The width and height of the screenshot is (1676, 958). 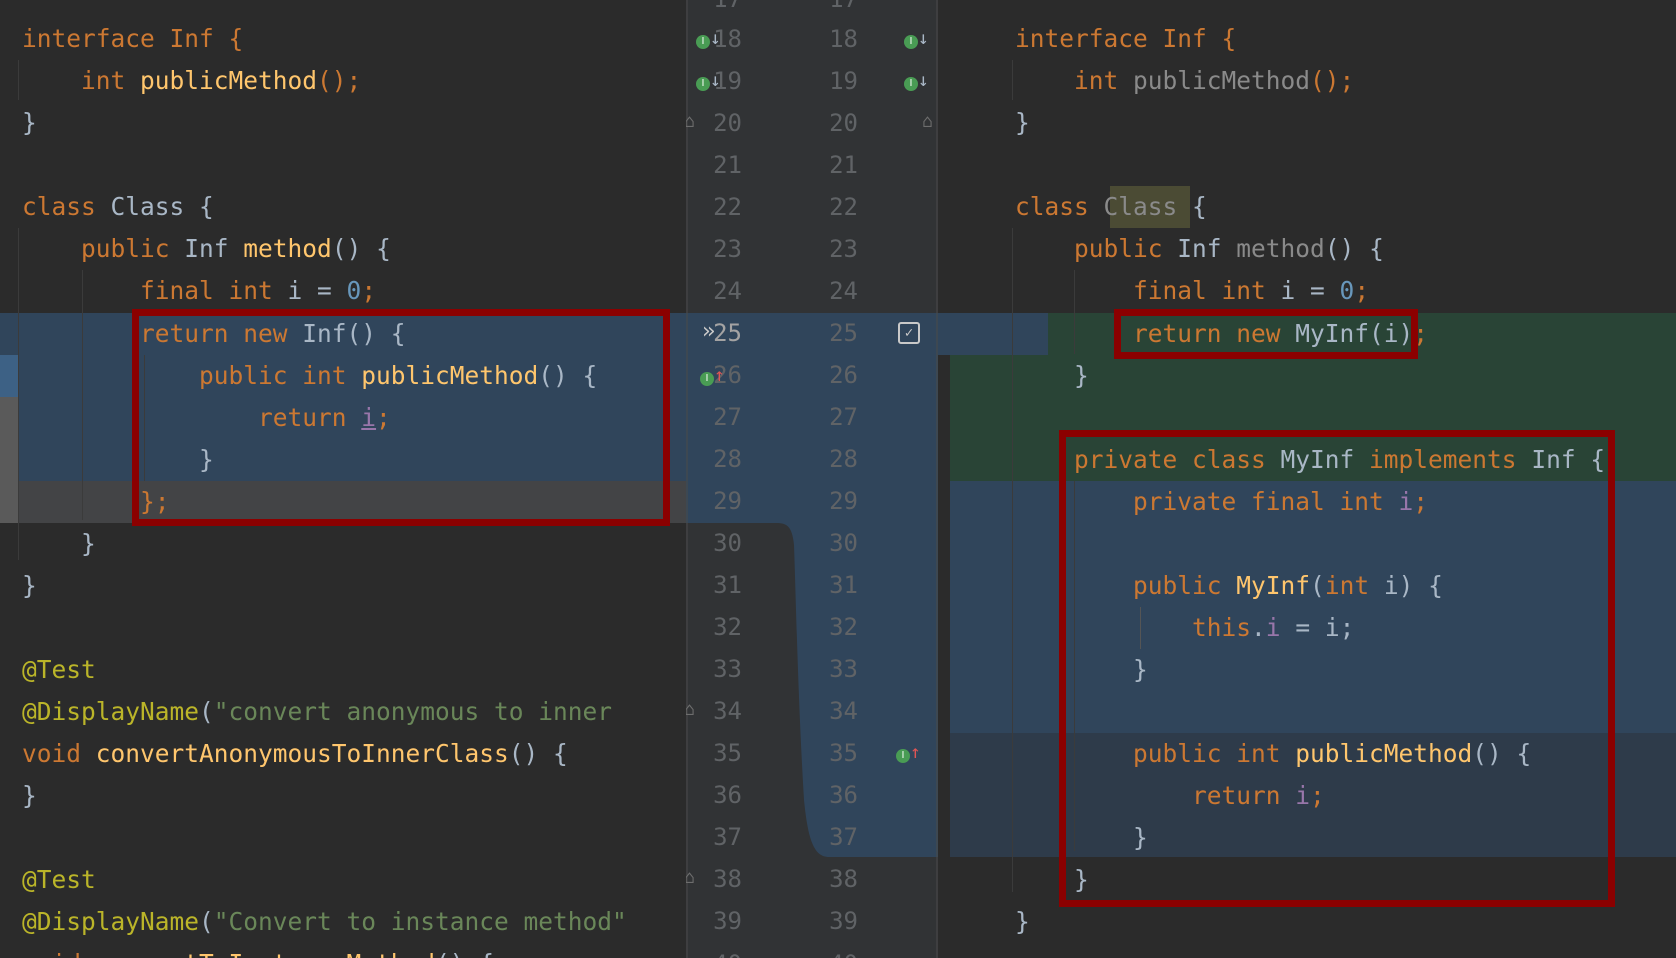 I want to click on left-line-number: 39, so click(x=727, y=921).